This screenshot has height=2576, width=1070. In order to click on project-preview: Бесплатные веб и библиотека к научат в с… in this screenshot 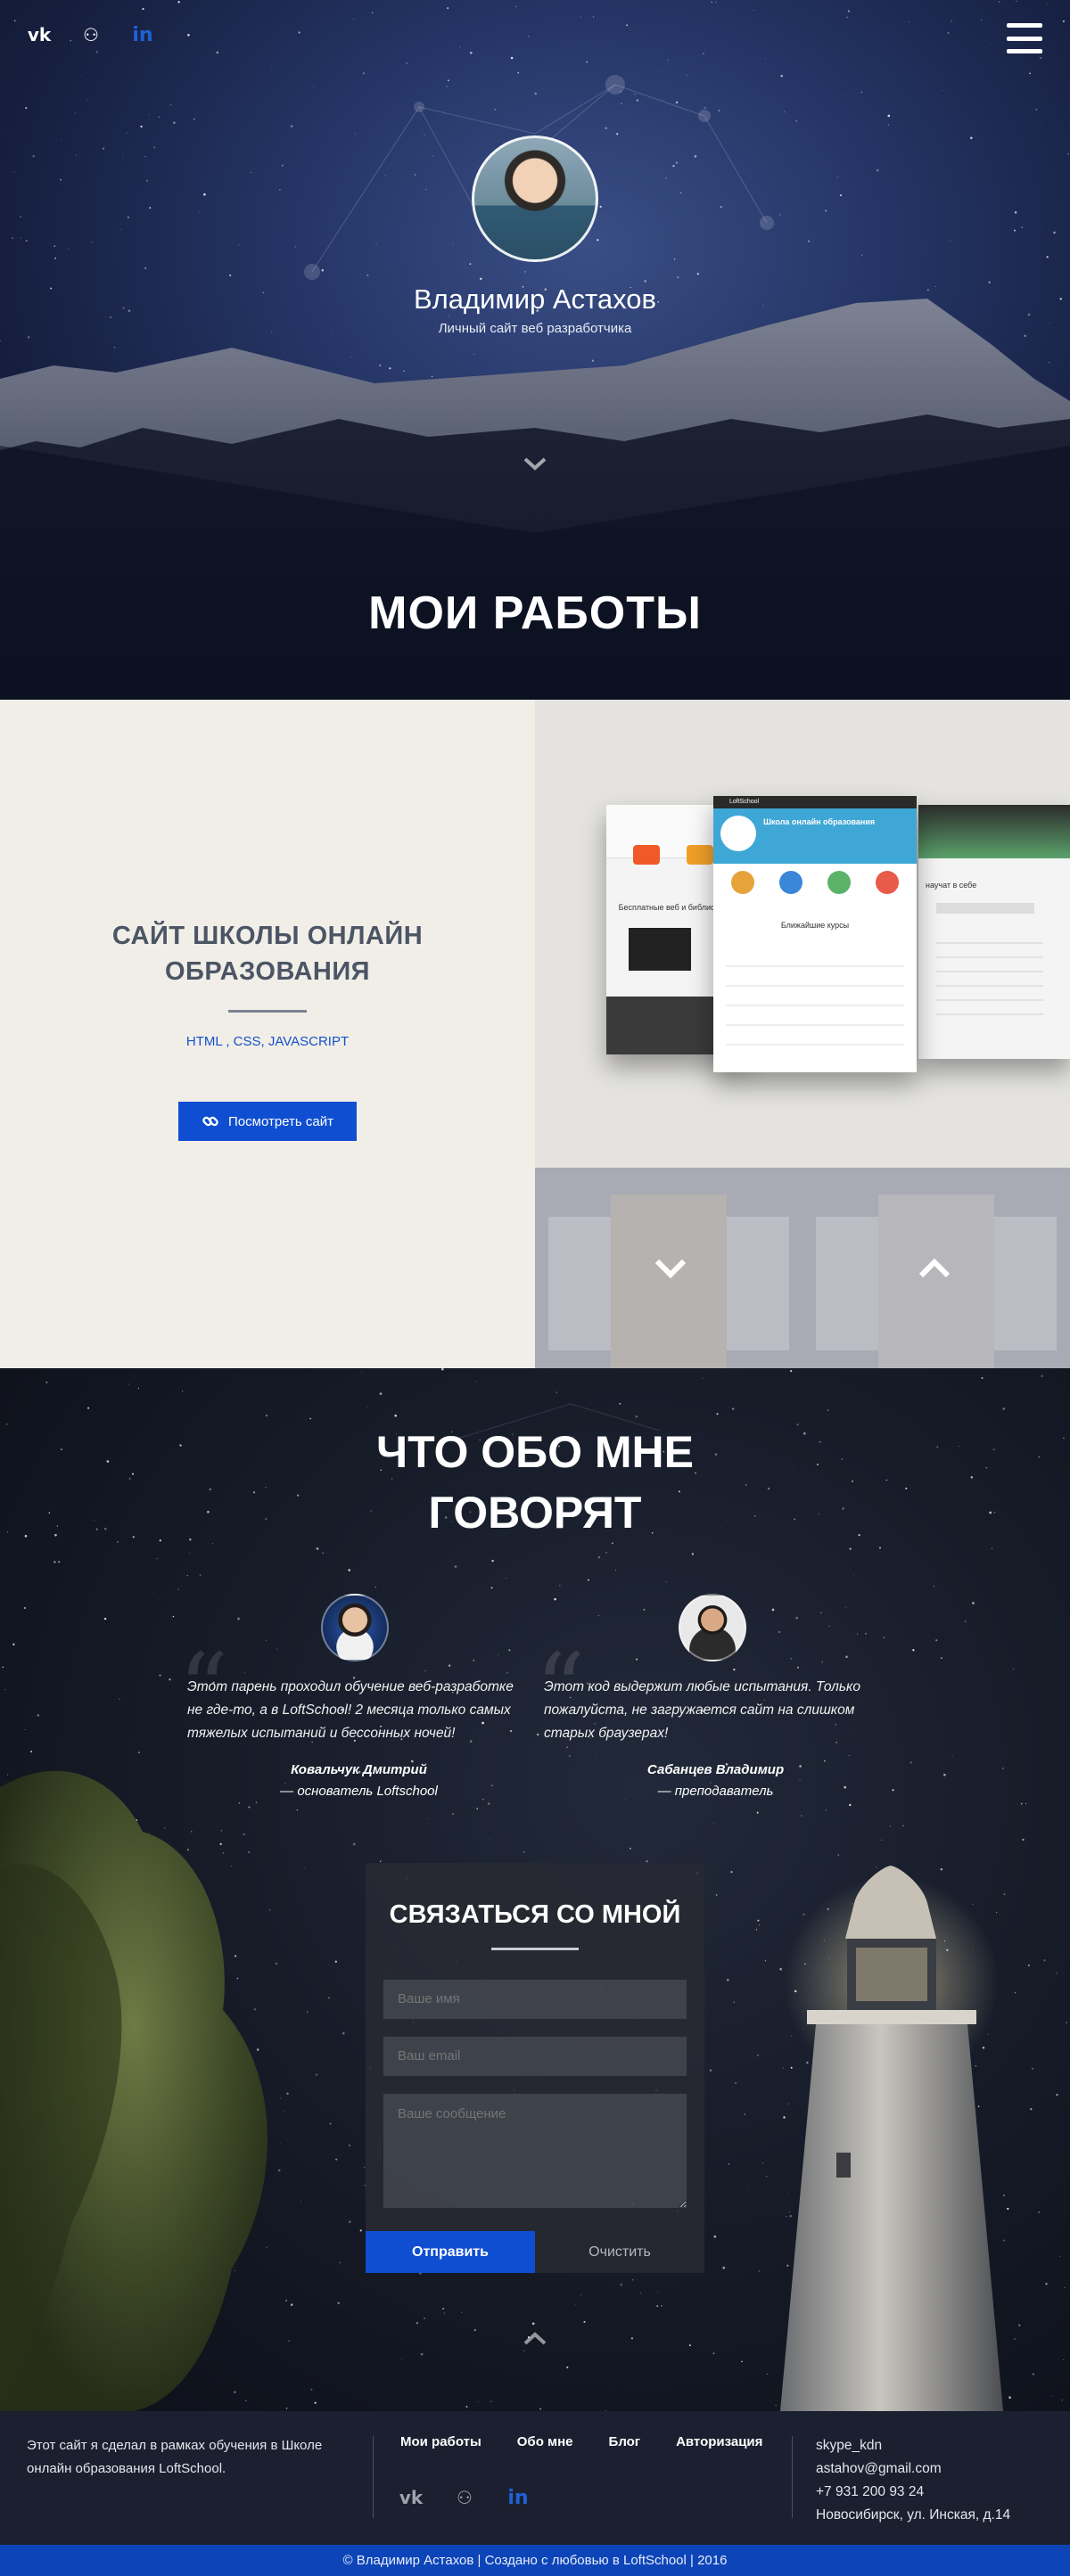, I will do `click(802, 934)`.